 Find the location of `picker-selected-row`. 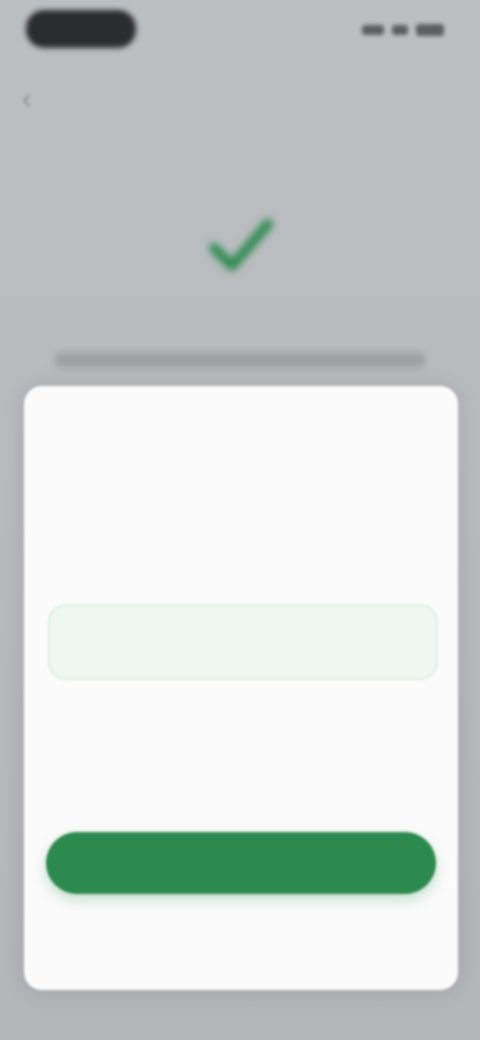

picker-selected-row is located at coordinates (243, 642).